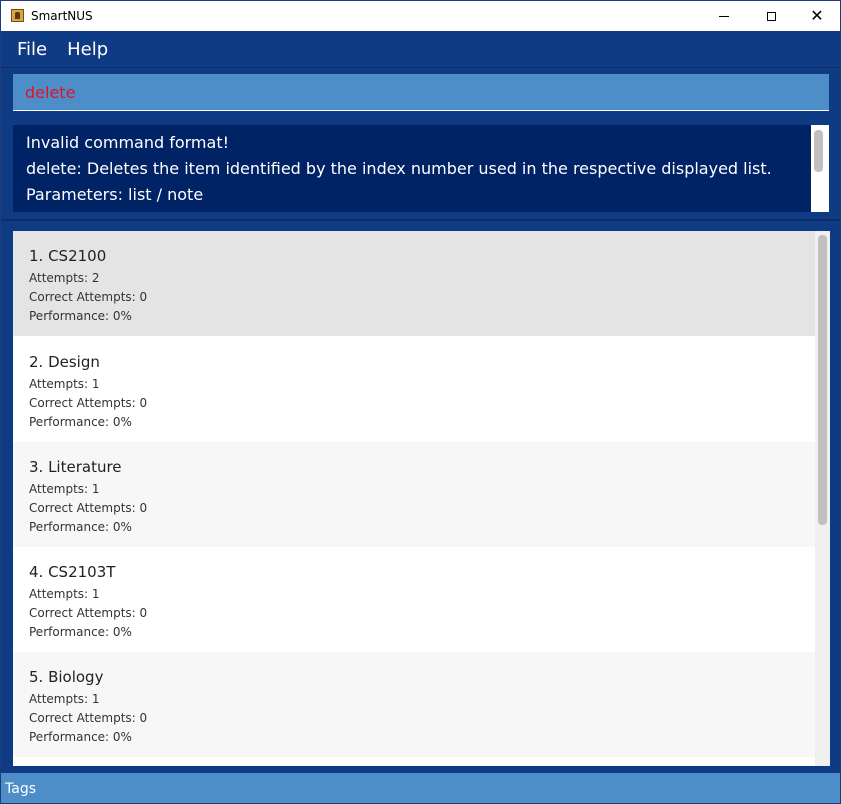  What do you see at coordinates (420, 16) in the screenshot?
I see `title-bar: SmartNUS ✕` at bounding box center [420, 16].